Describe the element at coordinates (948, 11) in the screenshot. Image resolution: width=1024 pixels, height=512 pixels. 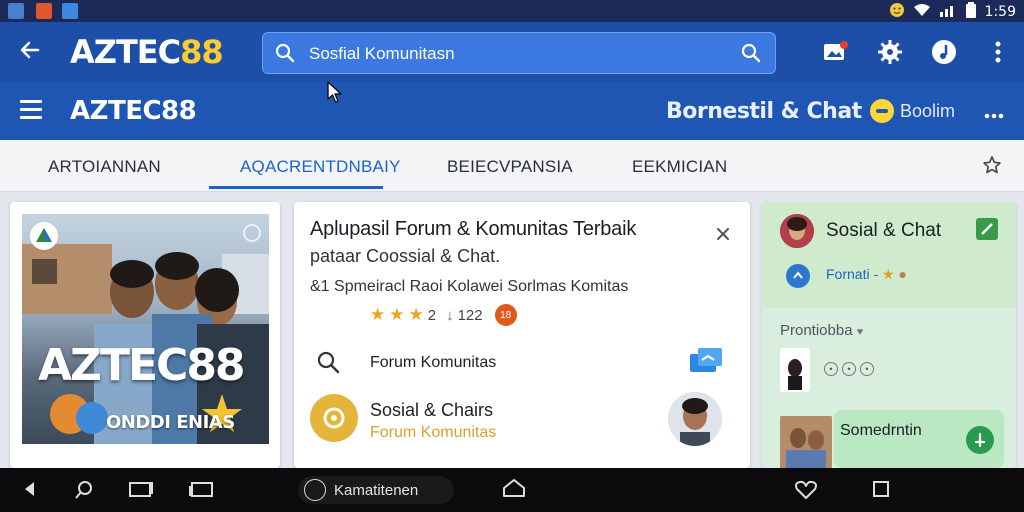
I see `signal-icon` at that location.